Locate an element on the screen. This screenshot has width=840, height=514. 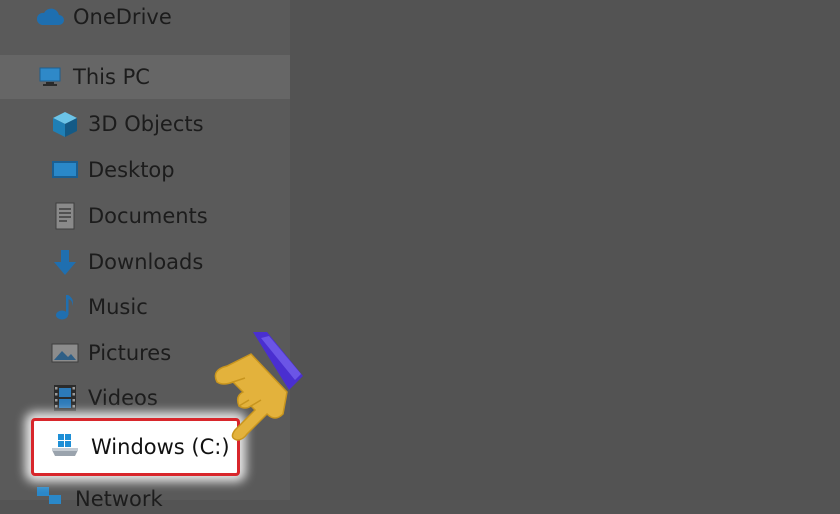
download-arrow-icon is located at coordinates (65, 262).